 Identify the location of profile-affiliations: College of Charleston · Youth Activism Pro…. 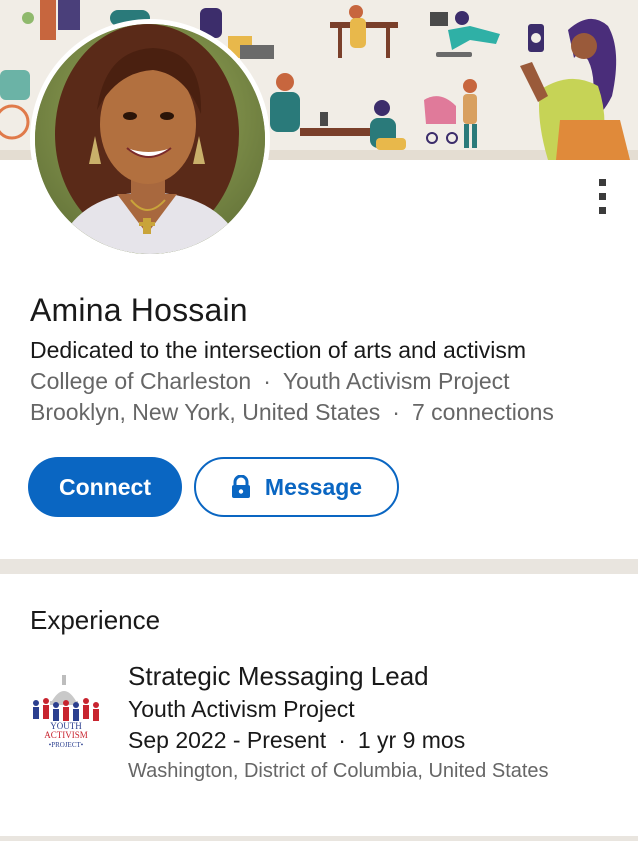
(270, 381).